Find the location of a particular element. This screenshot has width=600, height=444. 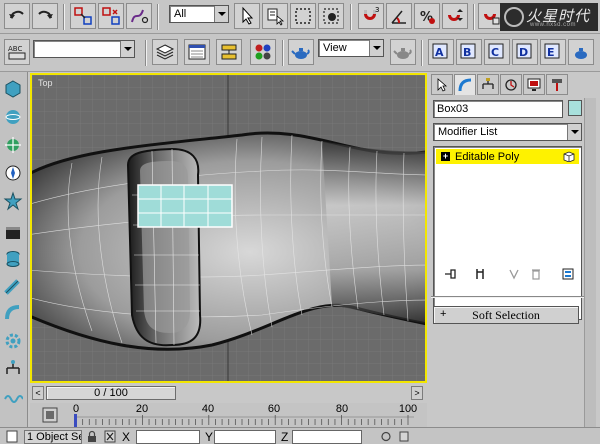

hammer-icon is located at coordinates (557, 84).